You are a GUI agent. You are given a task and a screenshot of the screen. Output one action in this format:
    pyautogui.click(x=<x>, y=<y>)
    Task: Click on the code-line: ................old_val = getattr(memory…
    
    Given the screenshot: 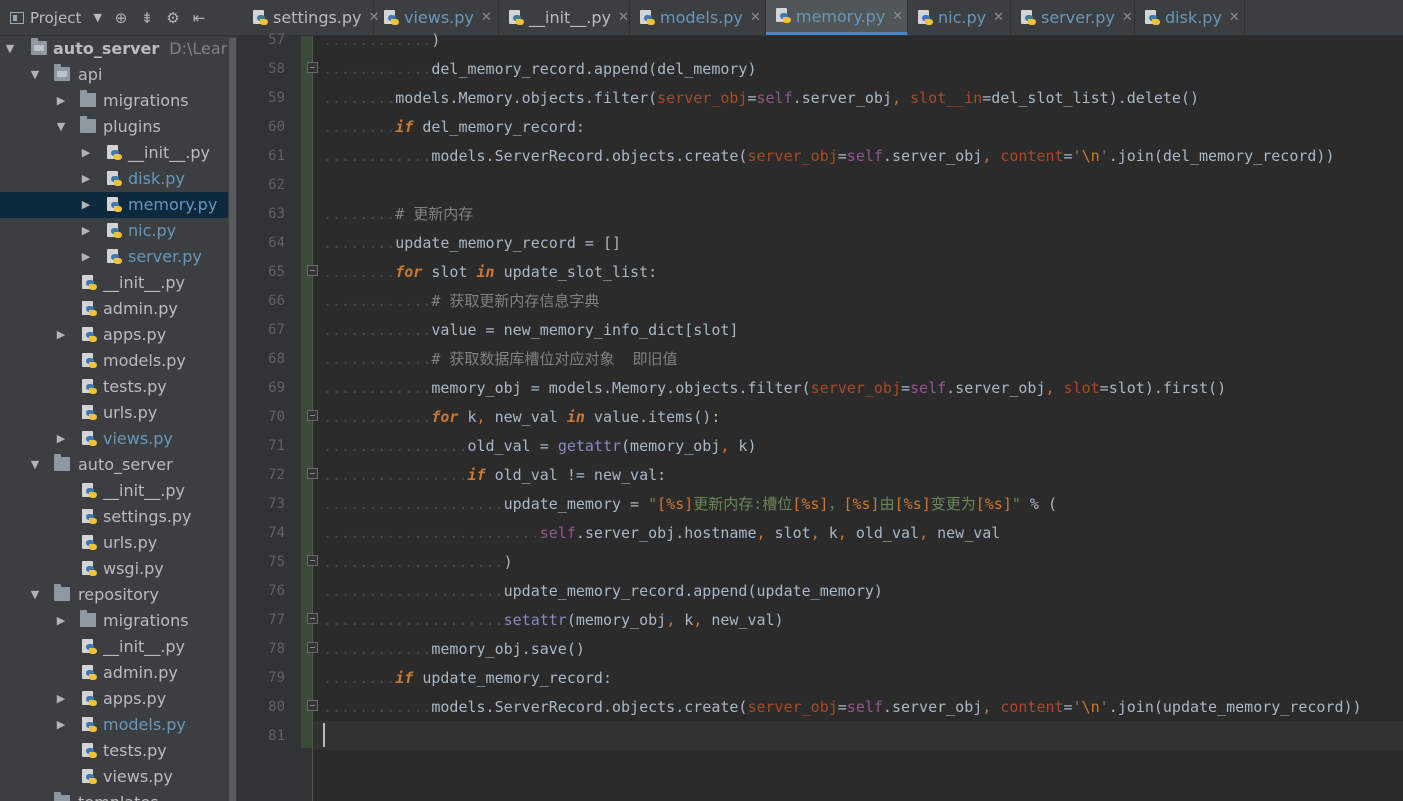 What is the action you would take?
    pyautogui.click(x=540, y=446)
    